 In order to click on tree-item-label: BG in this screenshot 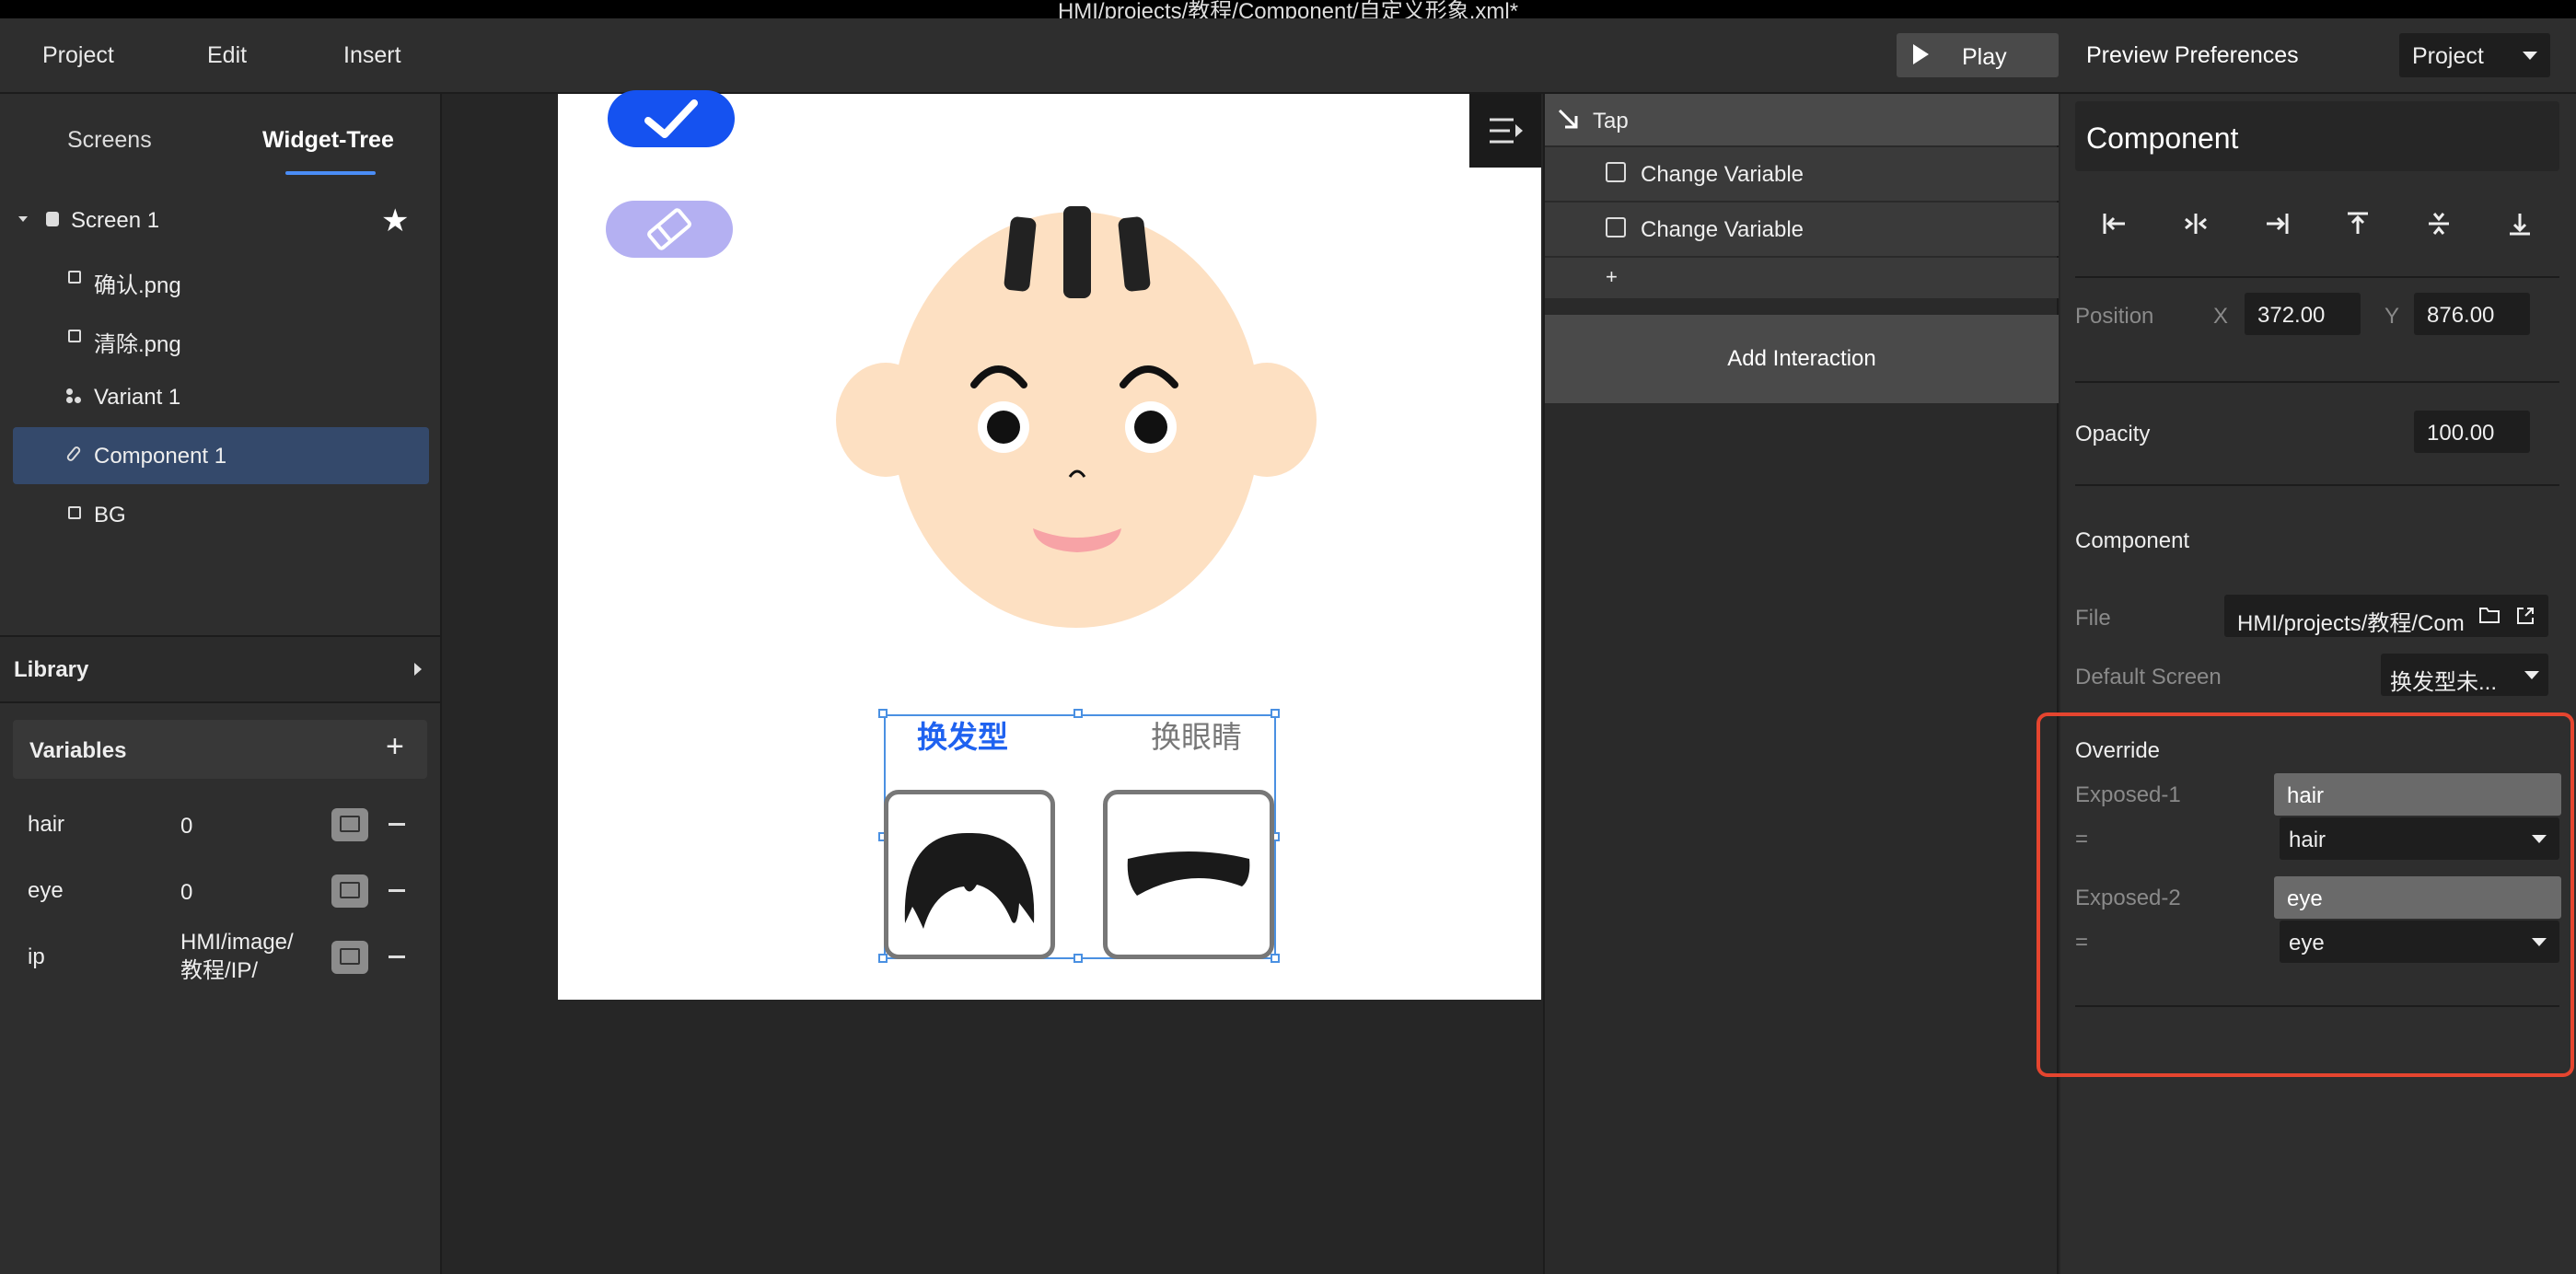, I will do `click(110, 515)`.